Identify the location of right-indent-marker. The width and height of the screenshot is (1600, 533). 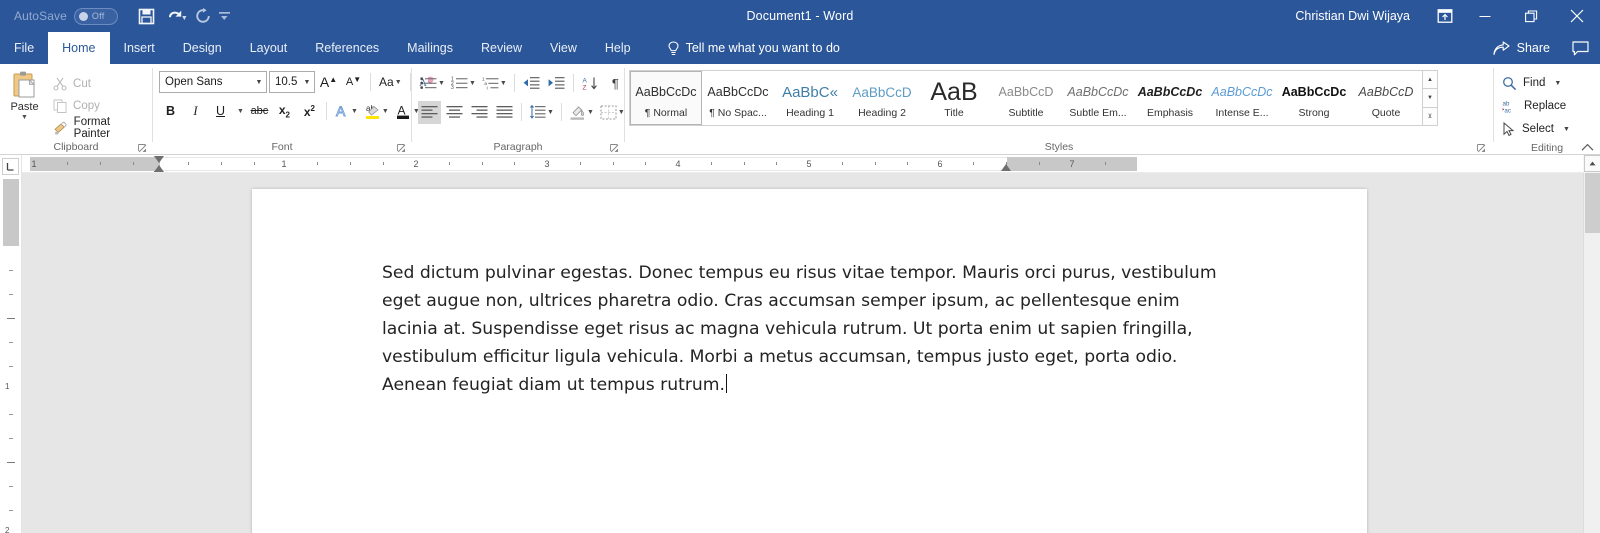
(1006, 167).